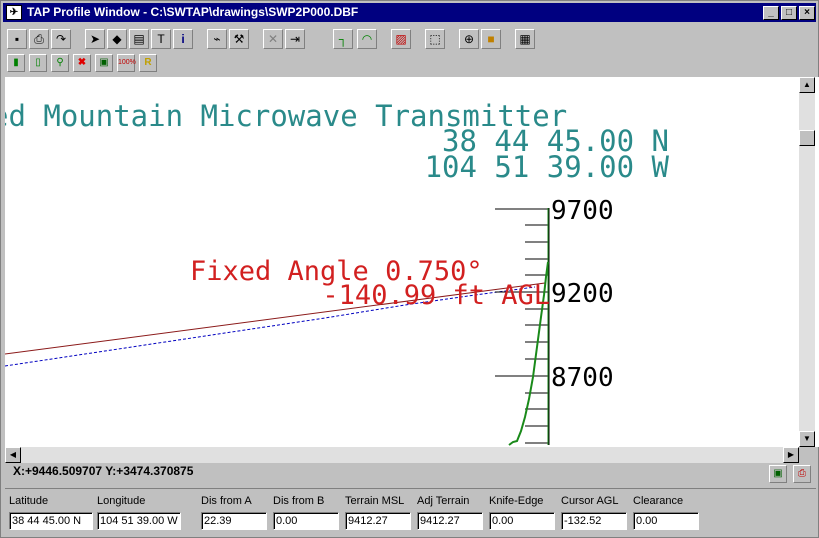 The image size is (819, 538). Describe the element at coordinates (443, 501) in the screenshot. I see `adj-terrain-label: Adj Terrain` at that location.